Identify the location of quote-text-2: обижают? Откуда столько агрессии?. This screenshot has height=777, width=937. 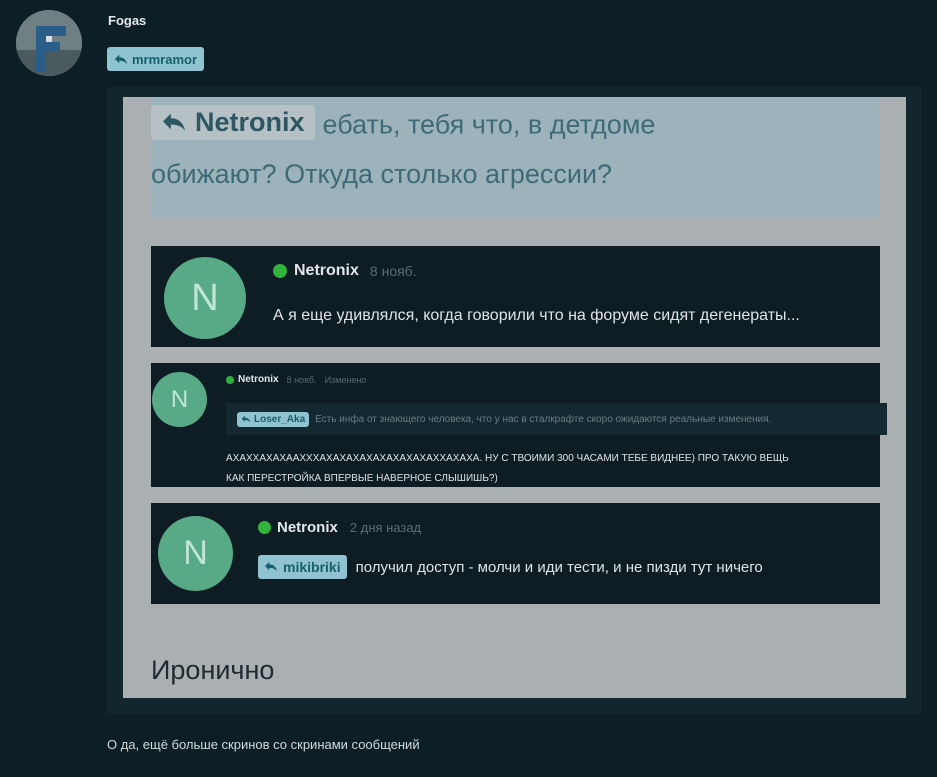
(382, 174).